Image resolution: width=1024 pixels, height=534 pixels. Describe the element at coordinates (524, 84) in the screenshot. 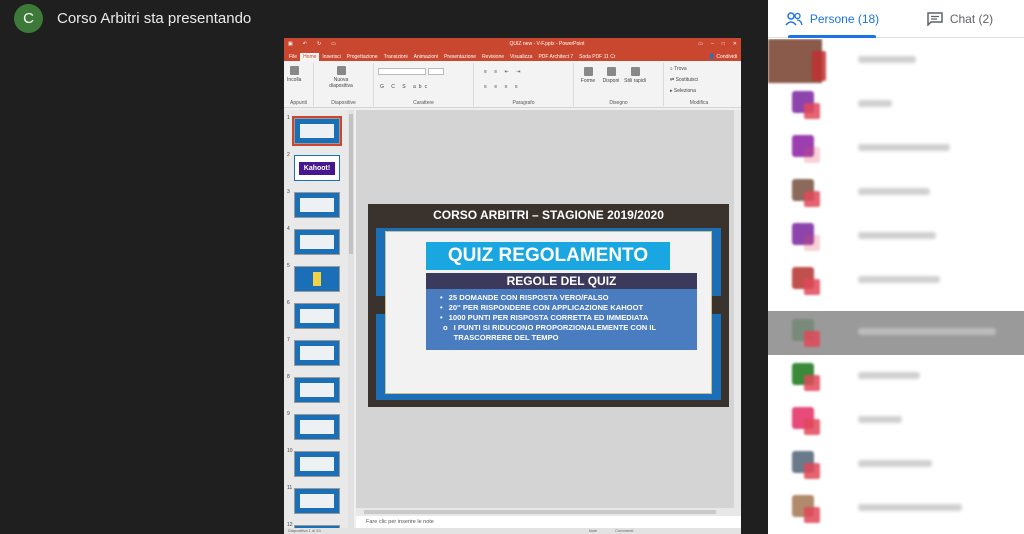

I see `group-paragraph: ≡ ≡ ⇤ ⇥ ≡ ≡ ≡ ≡ Paragrafo` at that location.